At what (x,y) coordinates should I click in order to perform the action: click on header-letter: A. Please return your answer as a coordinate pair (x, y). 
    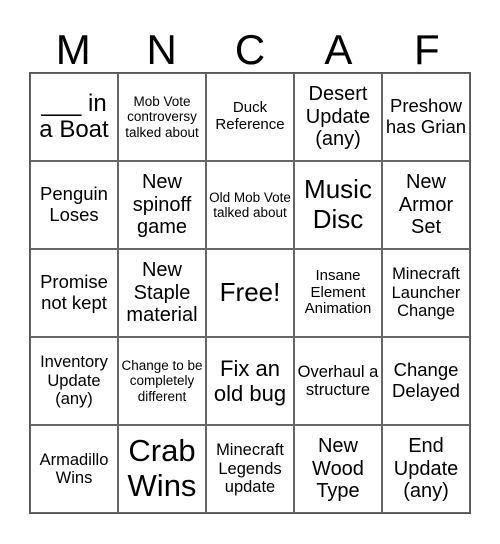
    Looking at the image, I should click on (338, 49).